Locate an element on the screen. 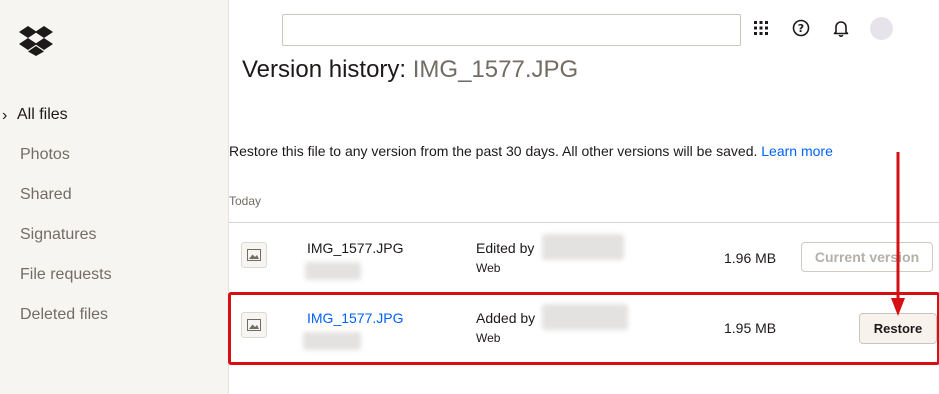 Image resolution: width=939 pixels, height=394 pixels. bell-icon is located at coordinates (841, 28).